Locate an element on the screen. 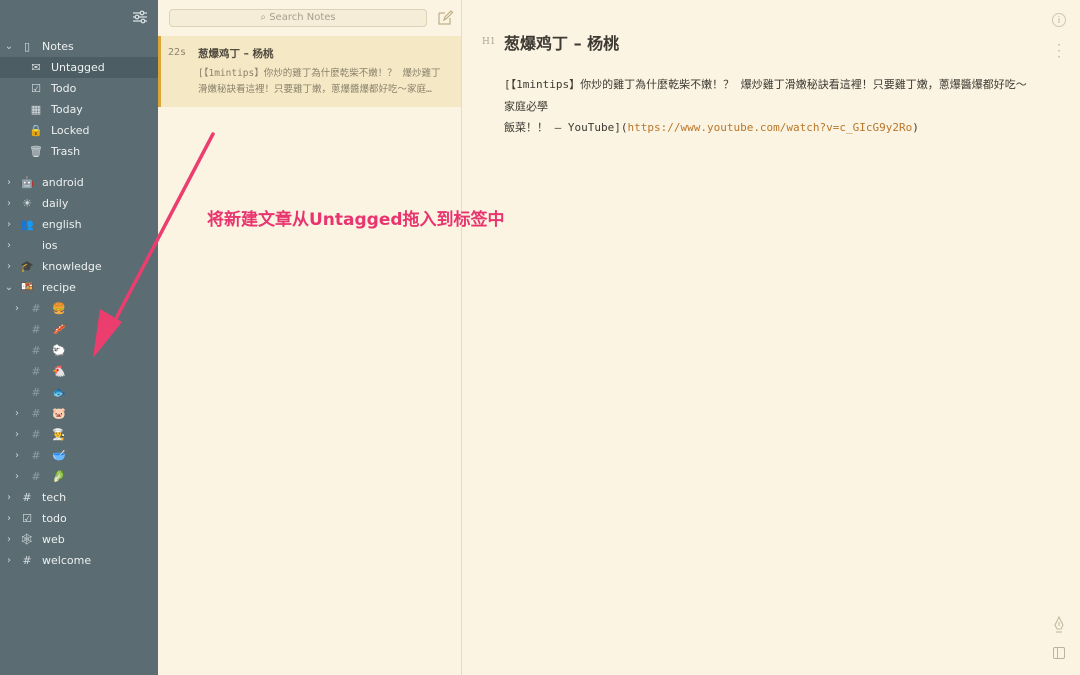 This screenshot has width=1080, height=675. sidebar-subtag: # 🐔 is located at coordinates (79, 371).